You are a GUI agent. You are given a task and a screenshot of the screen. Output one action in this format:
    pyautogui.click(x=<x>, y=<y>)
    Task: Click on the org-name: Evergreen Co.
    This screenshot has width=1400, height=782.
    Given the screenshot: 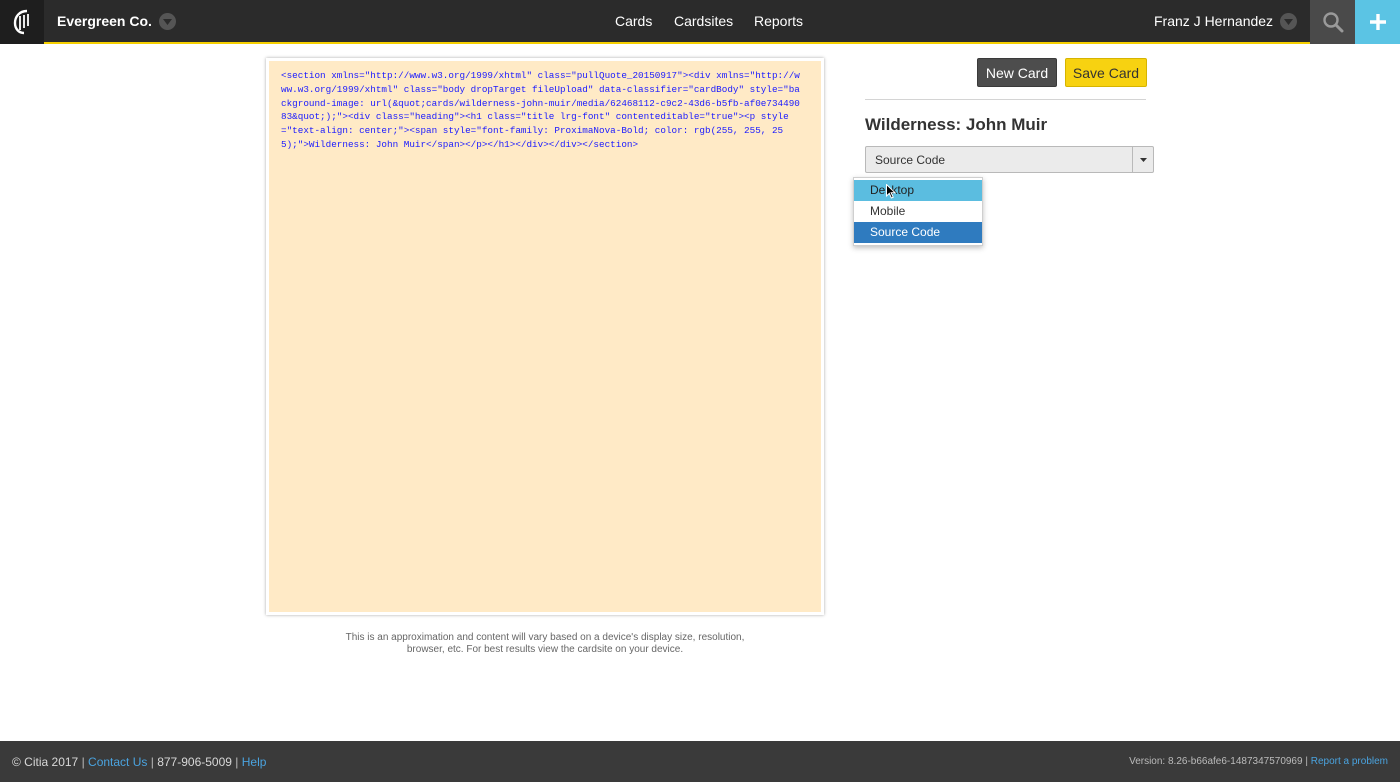 What is the action you would take?
    pyautogui.click(x=104, y=21)
    